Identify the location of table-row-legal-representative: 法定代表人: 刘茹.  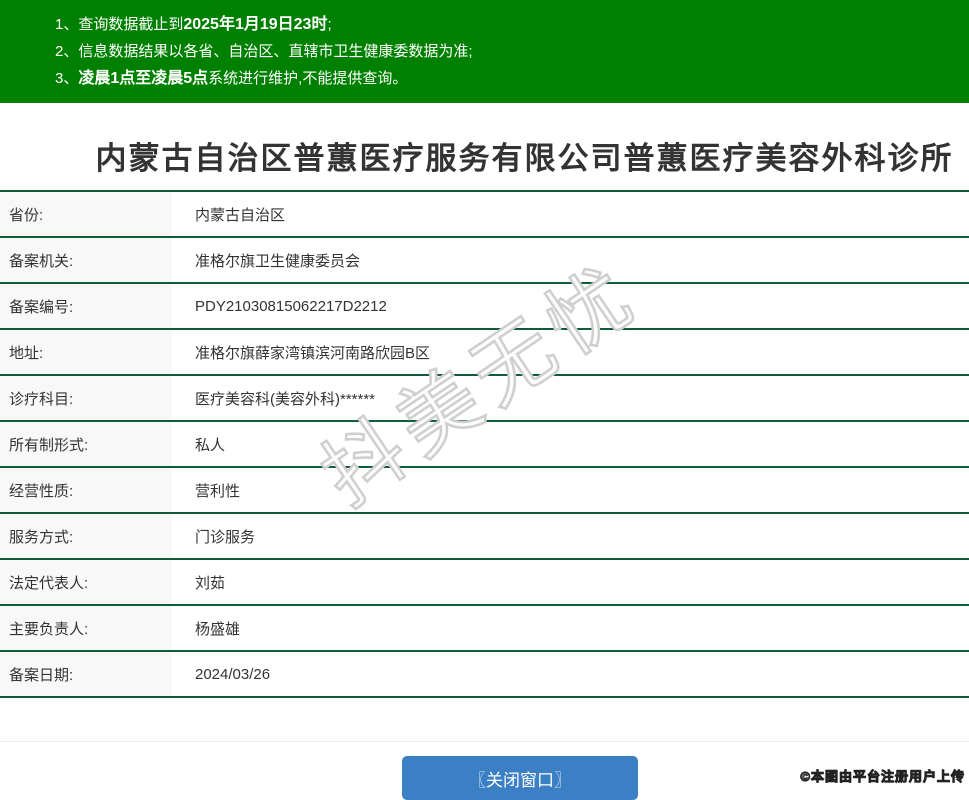
(484, 583).